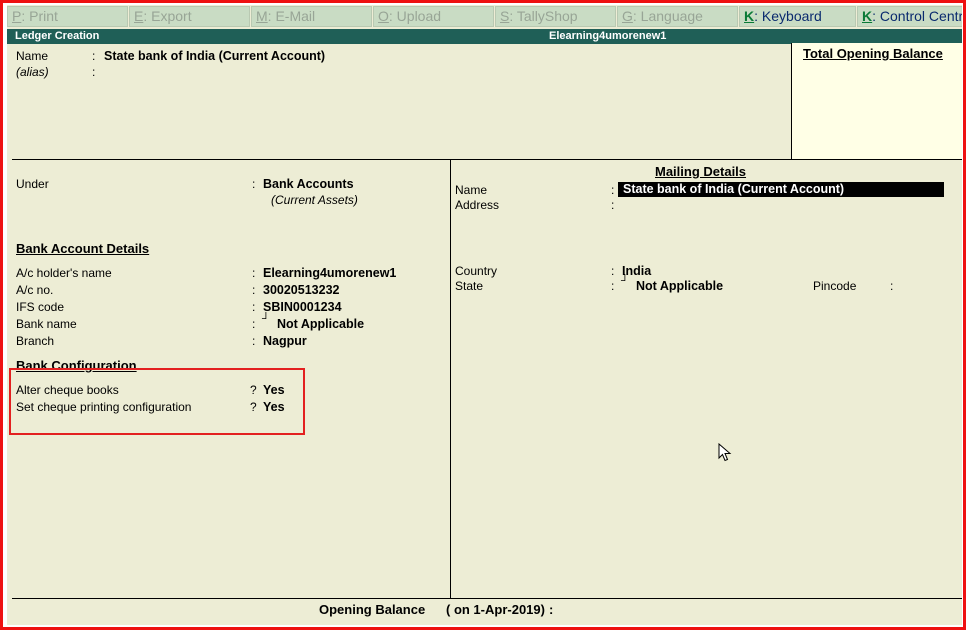 This screenshot has height=630, width=966. Describe the element at coordinates (663, 609) in the screenshot. I see `opening-balance-field` at that location.